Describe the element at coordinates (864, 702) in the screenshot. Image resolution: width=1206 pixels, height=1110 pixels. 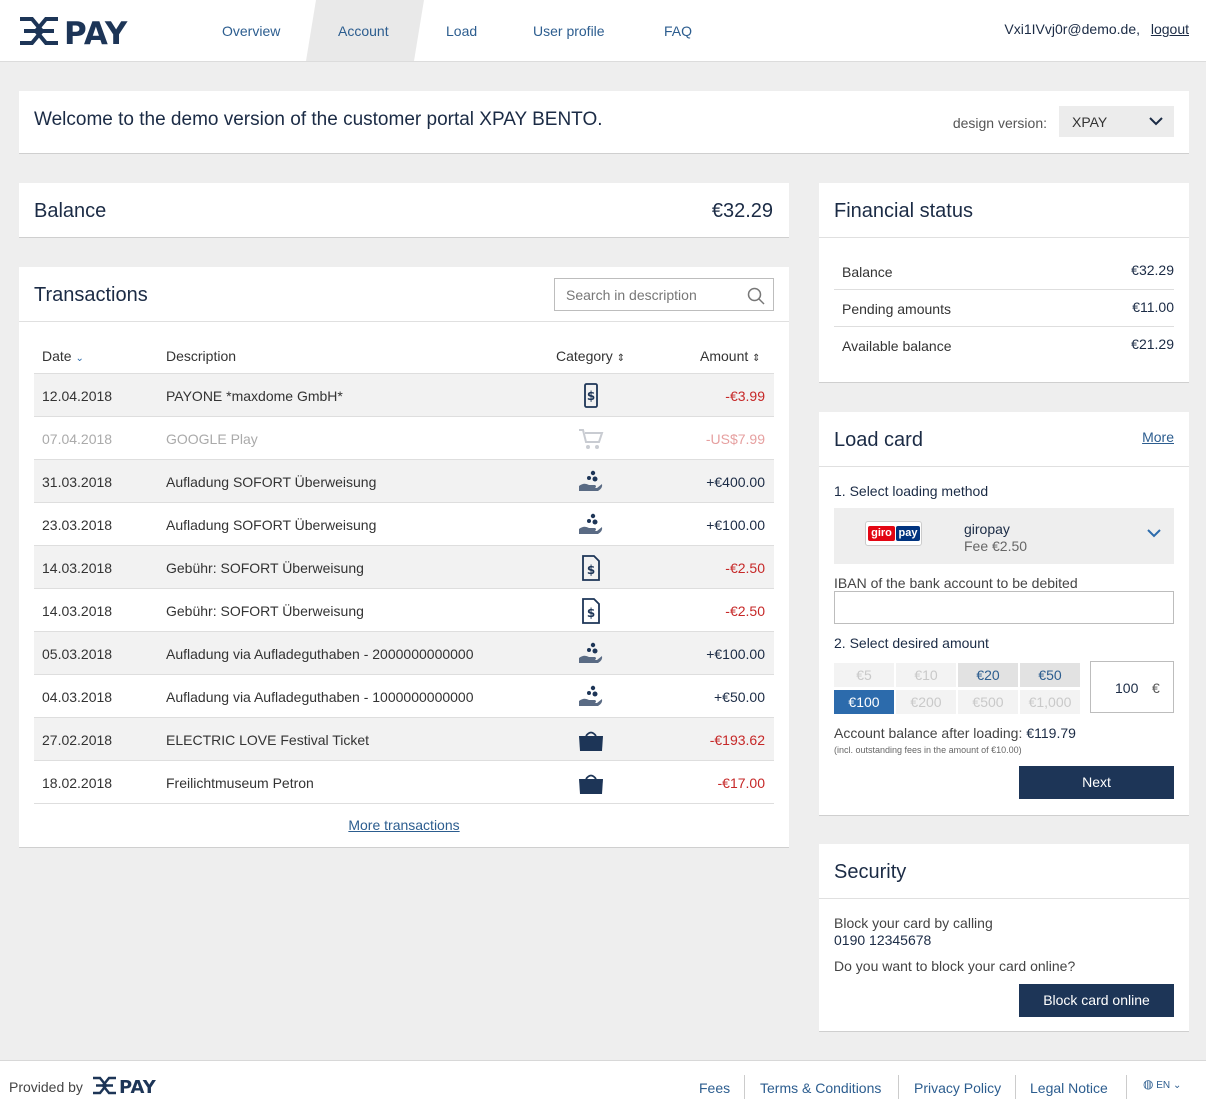
I see `amount-100-button: €100` at that location.